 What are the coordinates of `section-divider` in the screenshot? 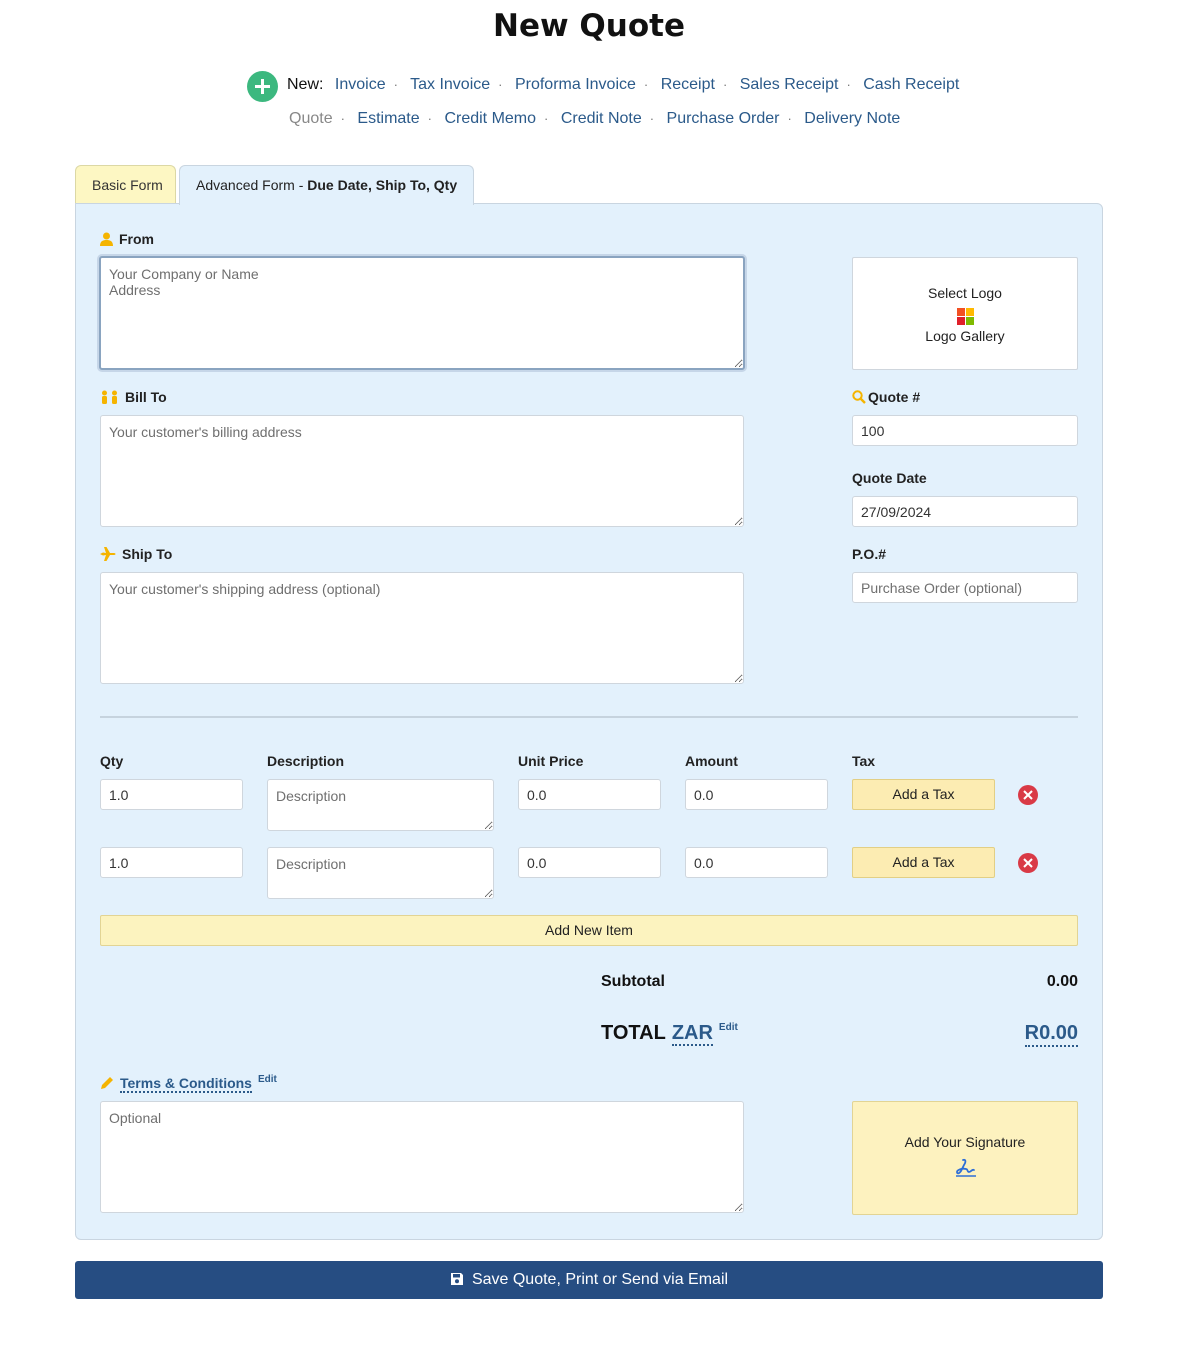 It's located at (589, 717).